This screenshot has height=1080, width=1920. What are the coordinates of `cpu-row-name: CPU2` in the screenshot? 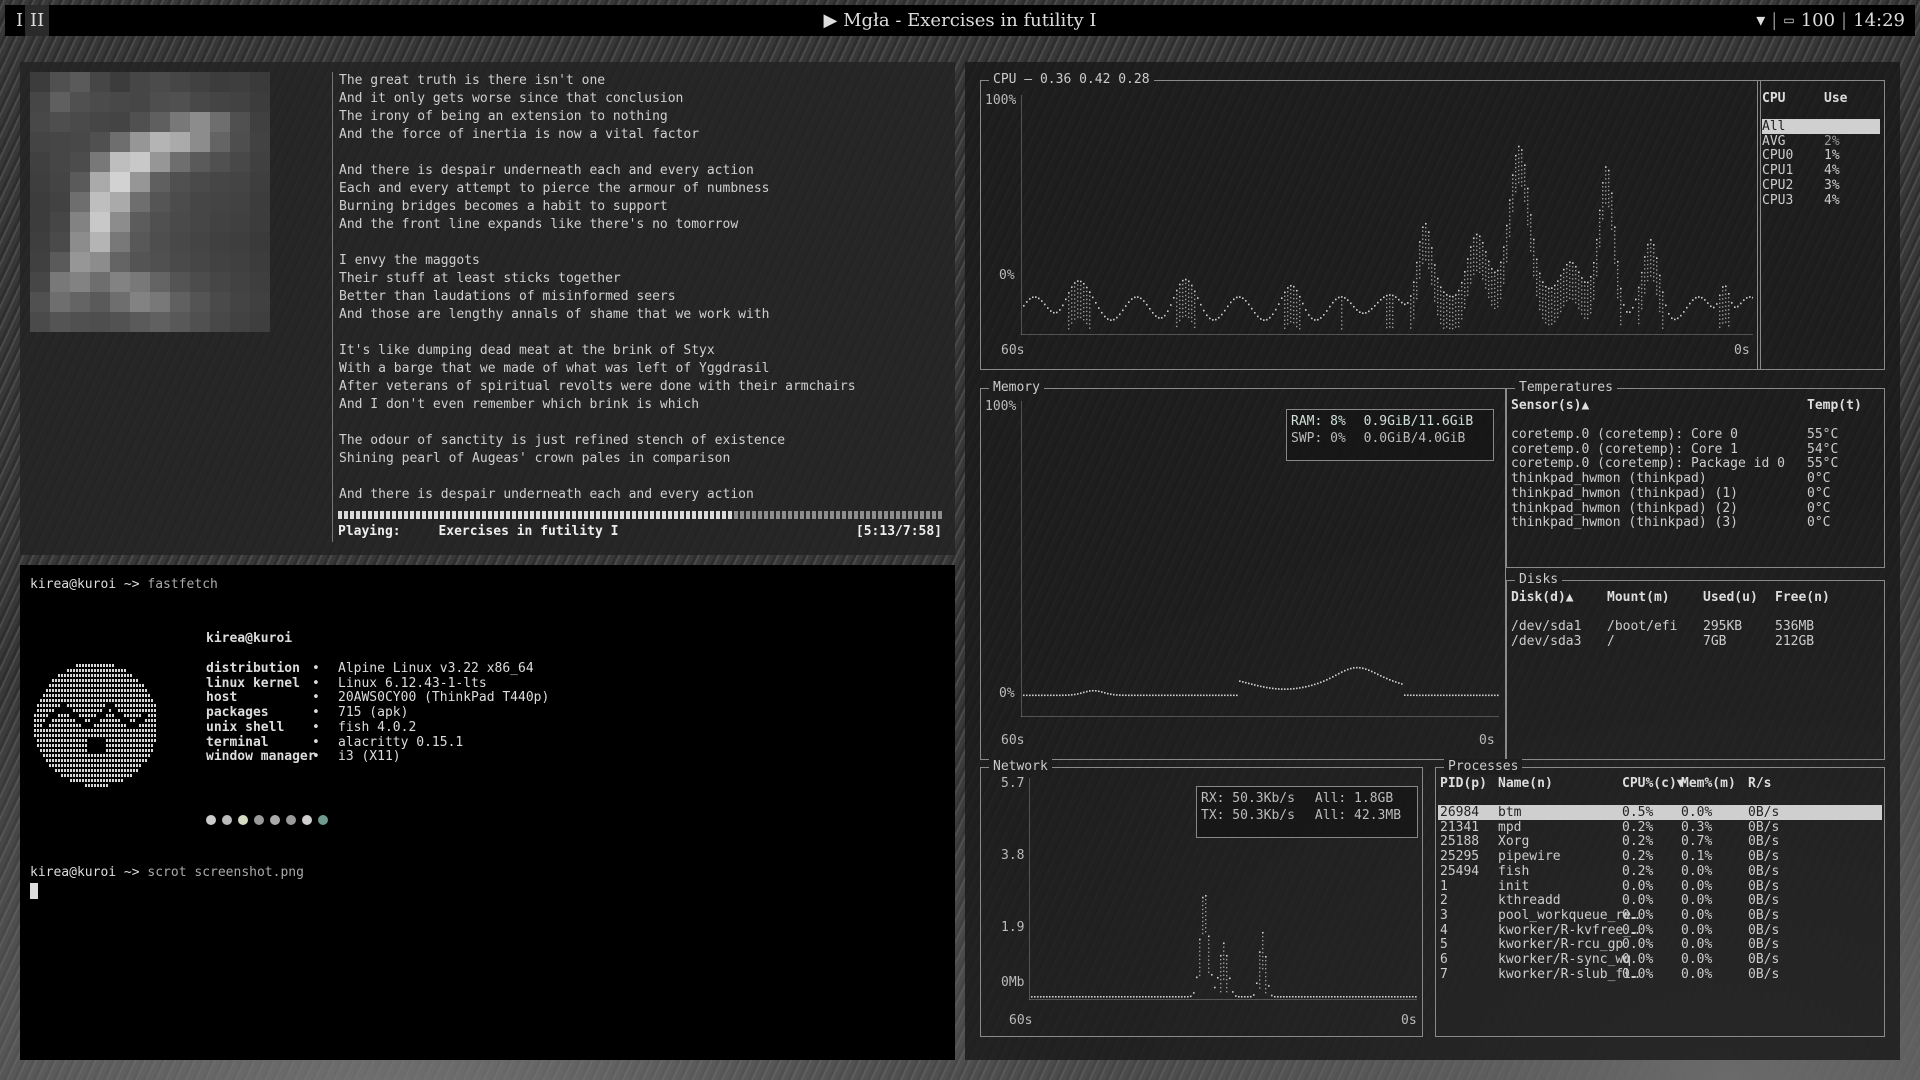 It's located at (1777, 185).